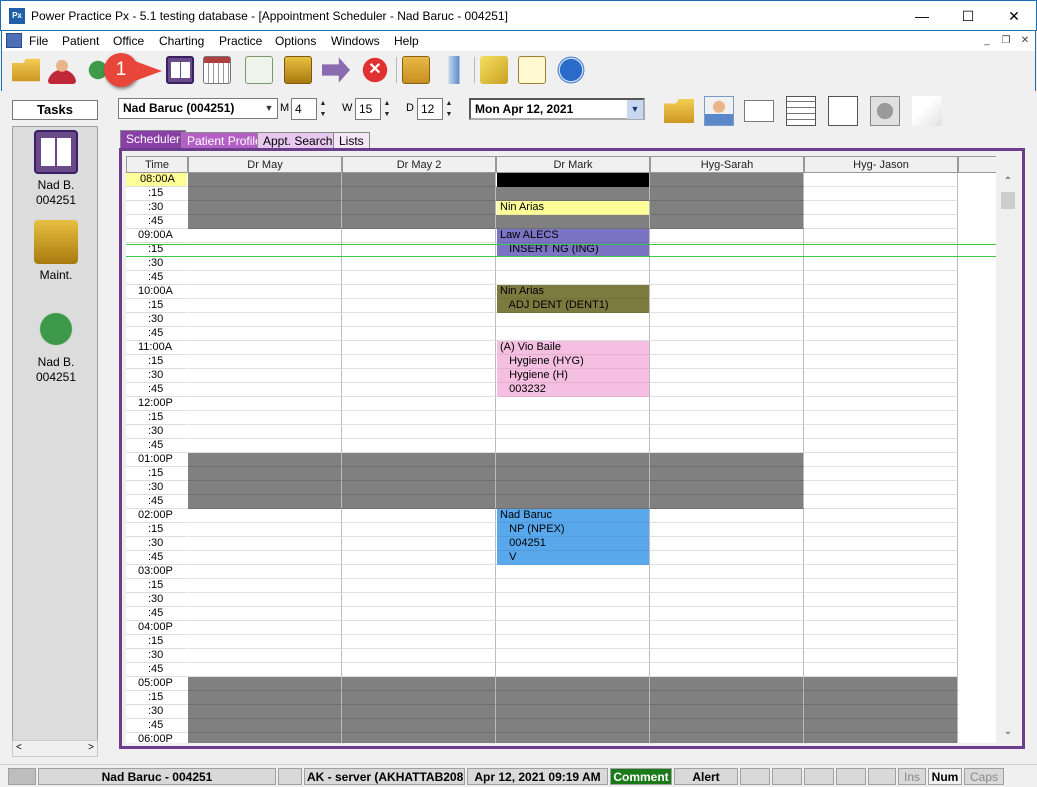 The image size is (1037, 787). What do you see at coordinates (571, 70) in the screenshot?
I see `help-icon` at bounding box center [571, 70].